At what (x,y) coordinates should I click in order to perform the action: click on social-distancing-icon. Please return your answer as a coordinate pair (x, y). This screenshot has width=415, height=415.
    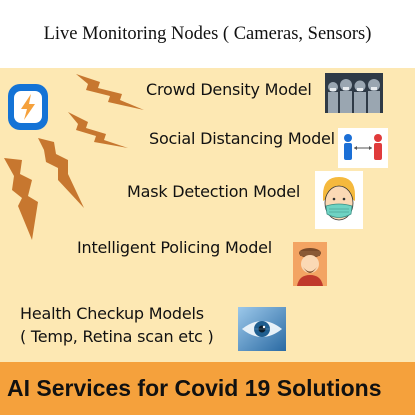
    Looking at the image, I should click on (363, 148).